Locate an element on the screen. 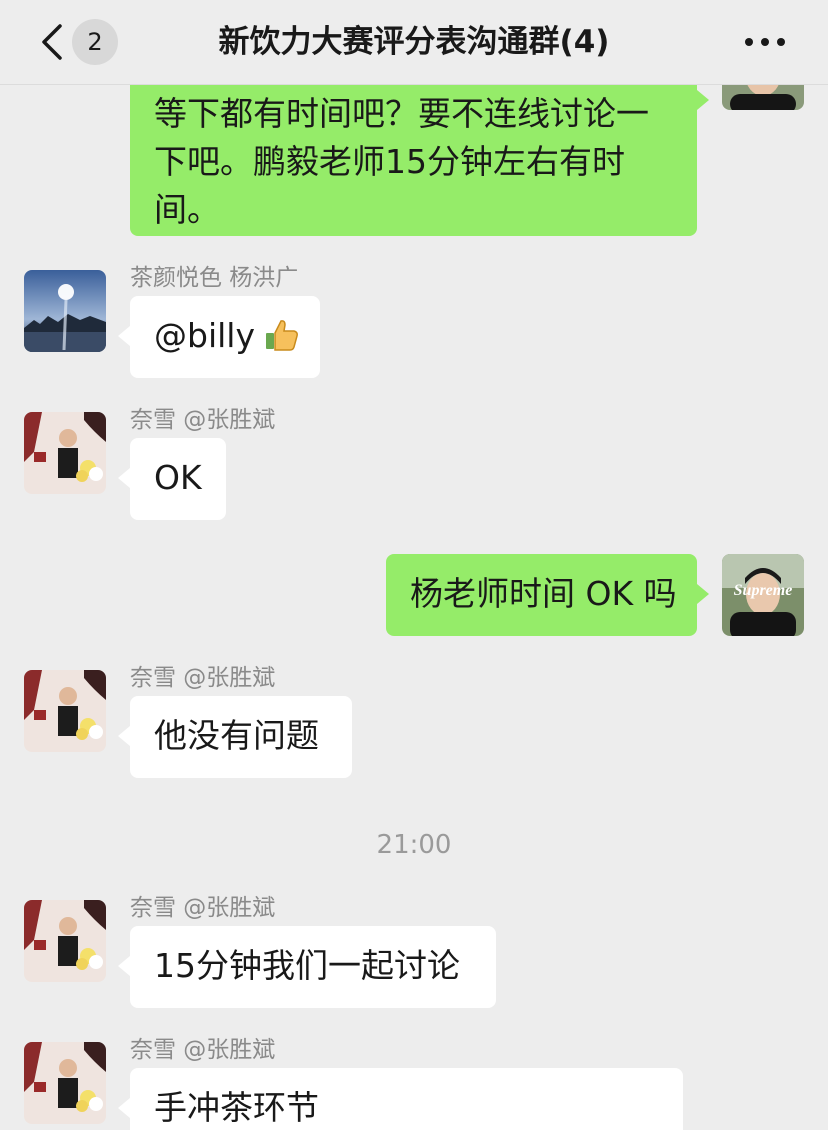 This screenshot has height=1130, width=828. message-text: @billy is located at coordinates (204, 335).